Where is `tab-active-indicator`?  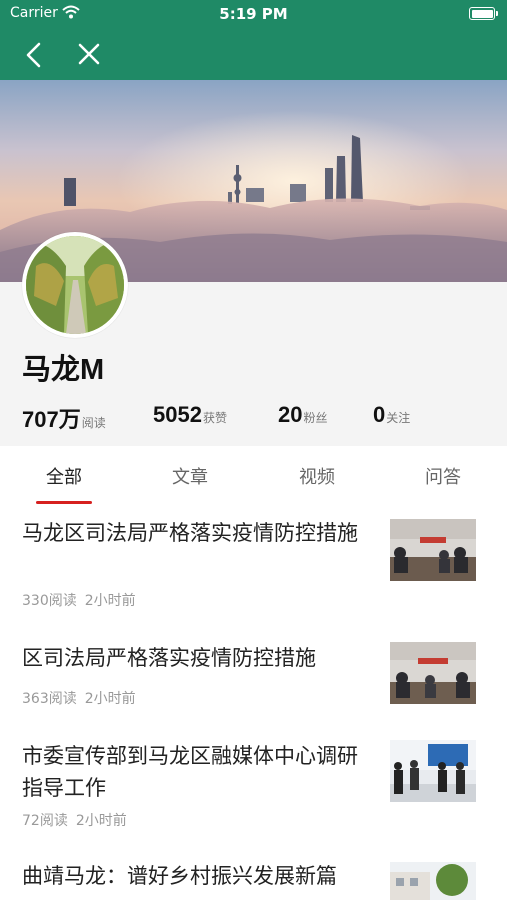 tab-active-indicator is located at coordinates (64, 502).